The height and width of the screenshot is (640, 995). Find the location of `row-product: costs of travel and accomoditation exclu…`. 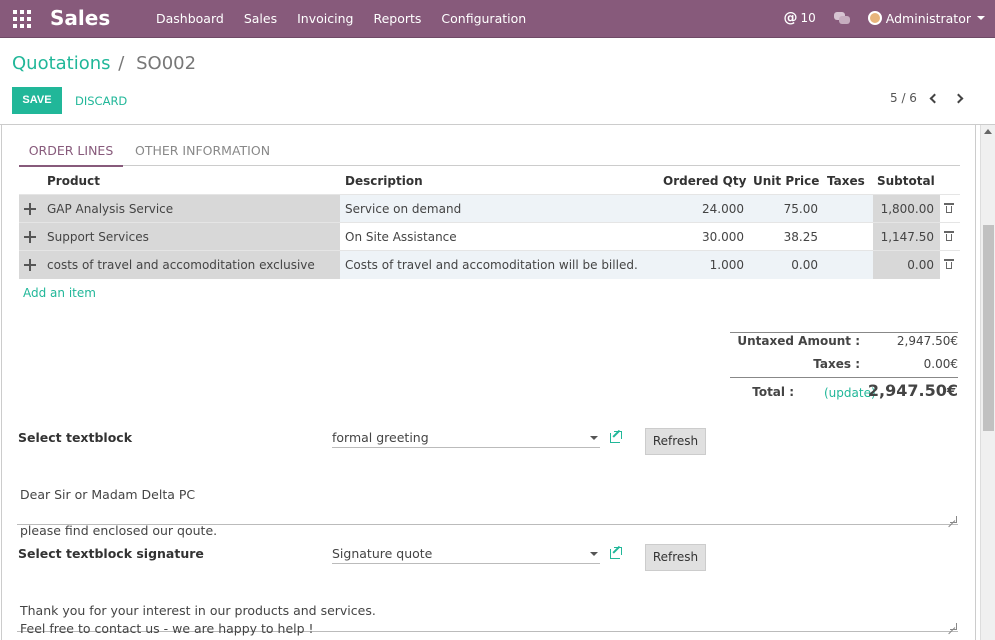

row-product: costs of travel and accomoditation exclu… is located at coordinates (181, 265).